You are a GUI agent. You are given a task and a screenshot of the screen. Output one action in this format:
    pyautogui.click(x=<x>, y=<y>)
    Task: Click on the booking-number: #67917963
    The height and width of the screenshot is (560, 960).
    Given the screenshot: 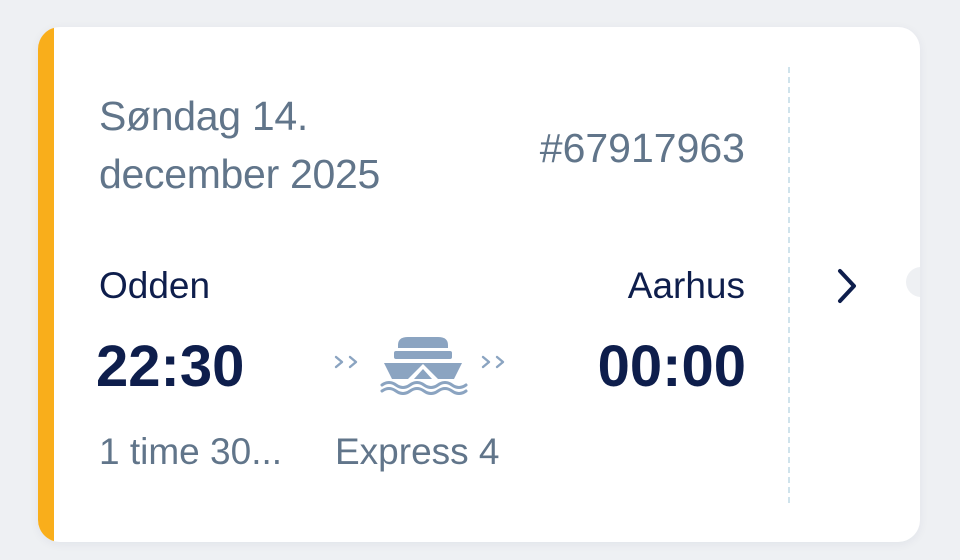 What is the action you would take?
    pyautogui.click(x=642, y=148)
    